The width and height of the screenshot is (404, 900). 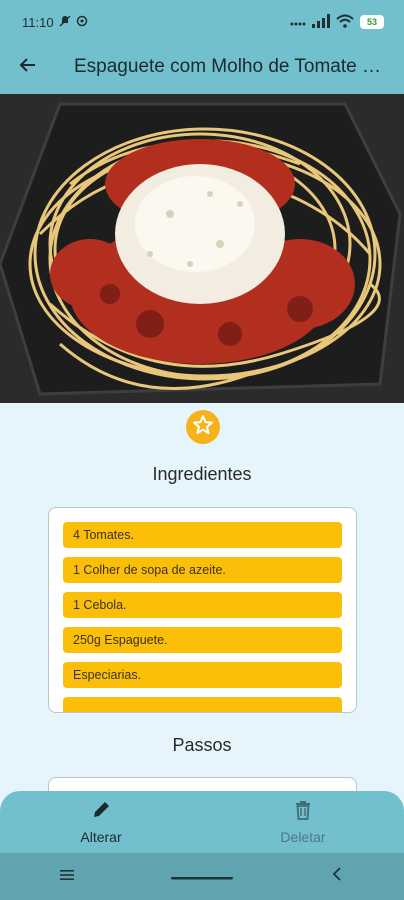 I want to click on system-back-button, so click(x=337, y=877).